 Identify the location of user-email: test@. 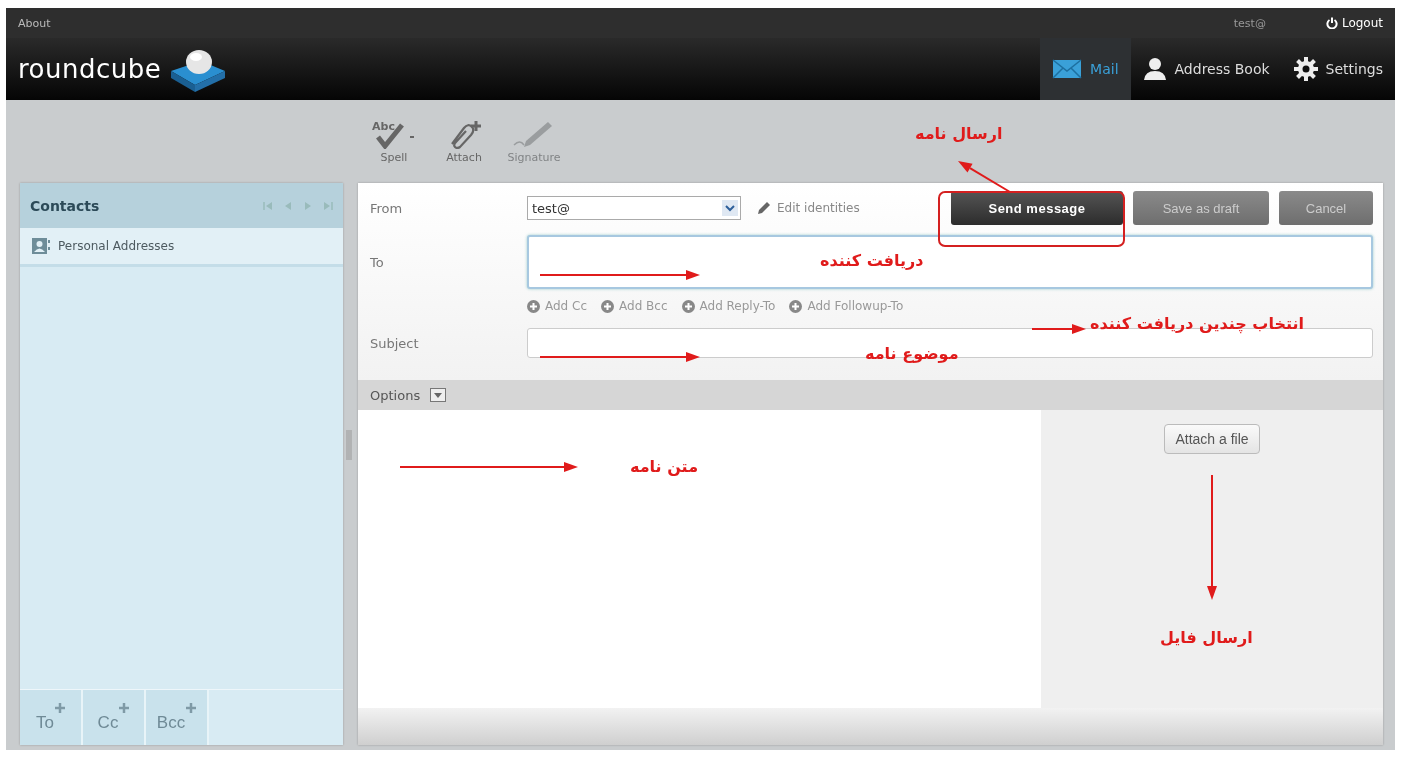
(1249, 23).